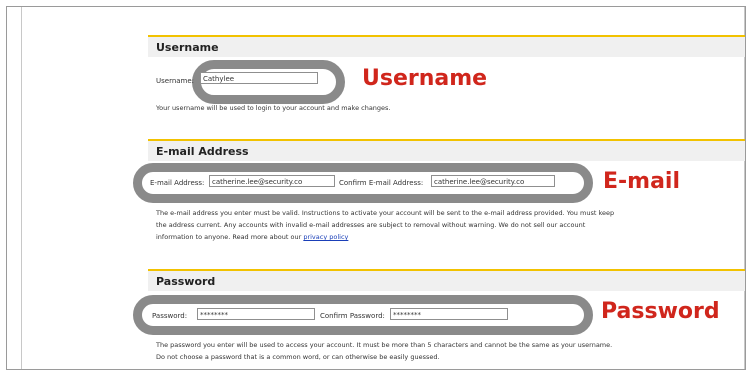  What do you see at coordinates (202, 151) in the screenshot?
I see `email-section-title: E-mail Address` at bounding box center [202, 151].